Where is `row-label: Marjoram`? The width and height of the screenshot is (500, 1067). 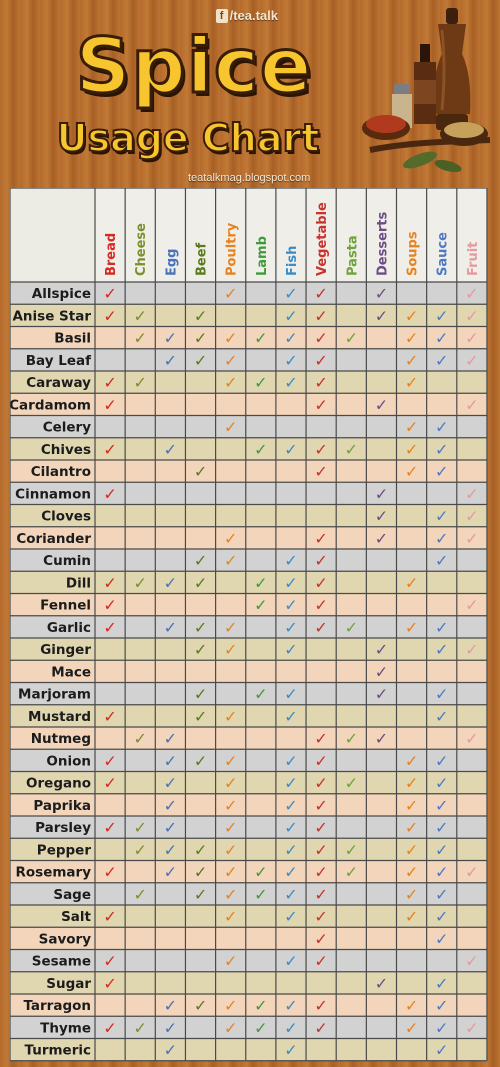 row-label: Marjoram is located at coordinates (54, 695).